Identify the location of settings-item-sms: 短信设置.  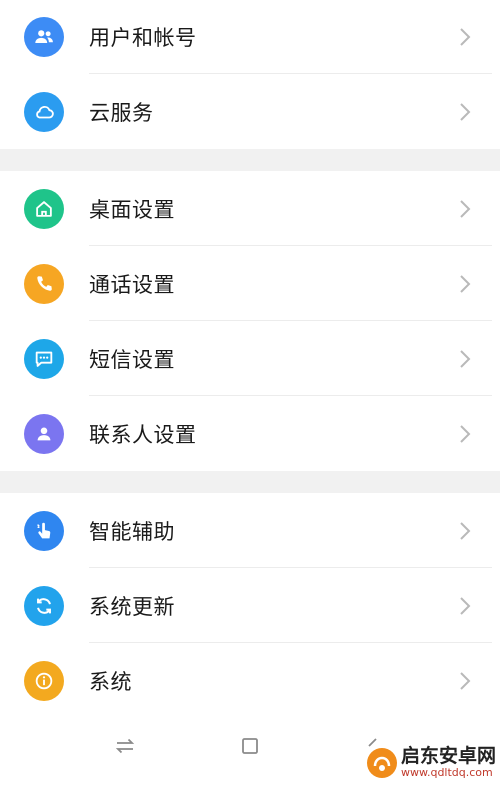
(250, 358).